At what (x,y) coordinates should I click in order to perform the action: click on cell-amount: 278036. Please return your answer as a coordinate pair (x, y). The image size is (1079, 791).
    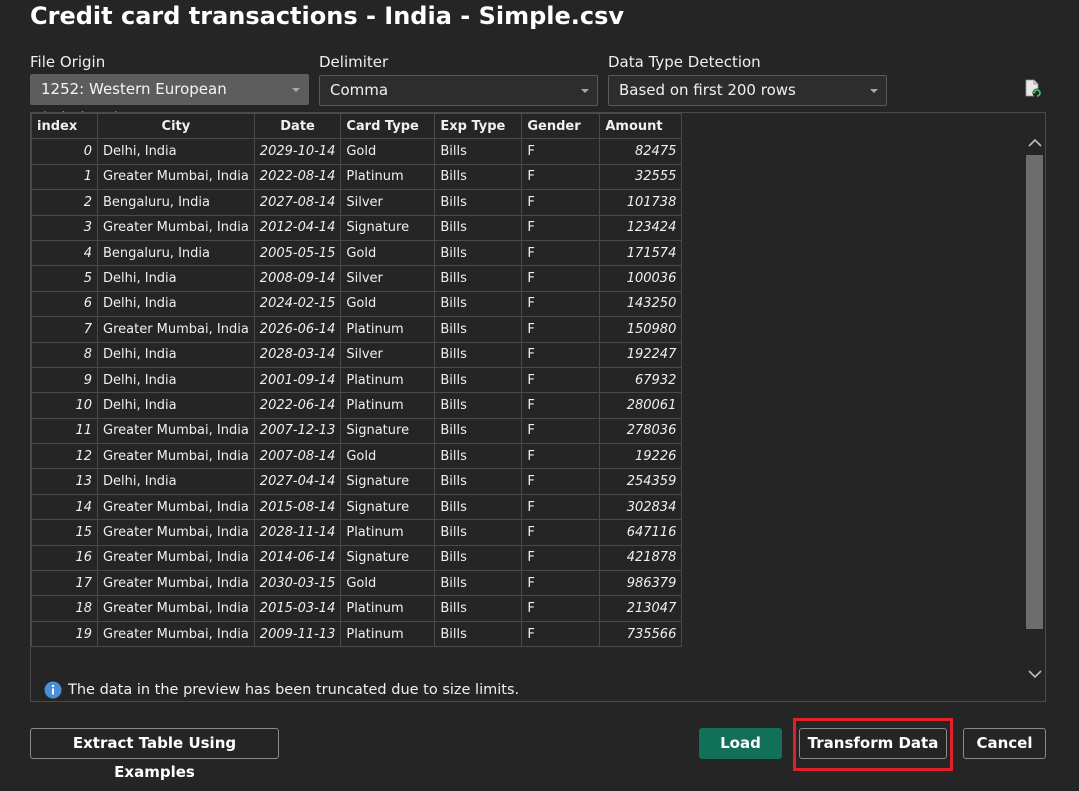
    Looking at the image, I should click on (641, 431).